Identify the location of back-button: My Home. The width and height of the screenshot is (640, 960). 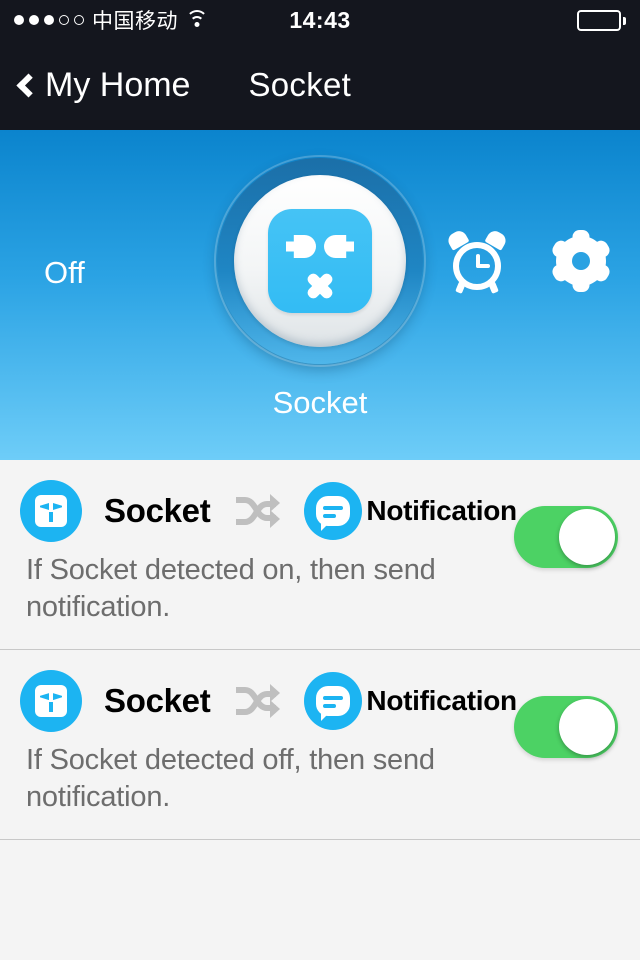
(103, 85).